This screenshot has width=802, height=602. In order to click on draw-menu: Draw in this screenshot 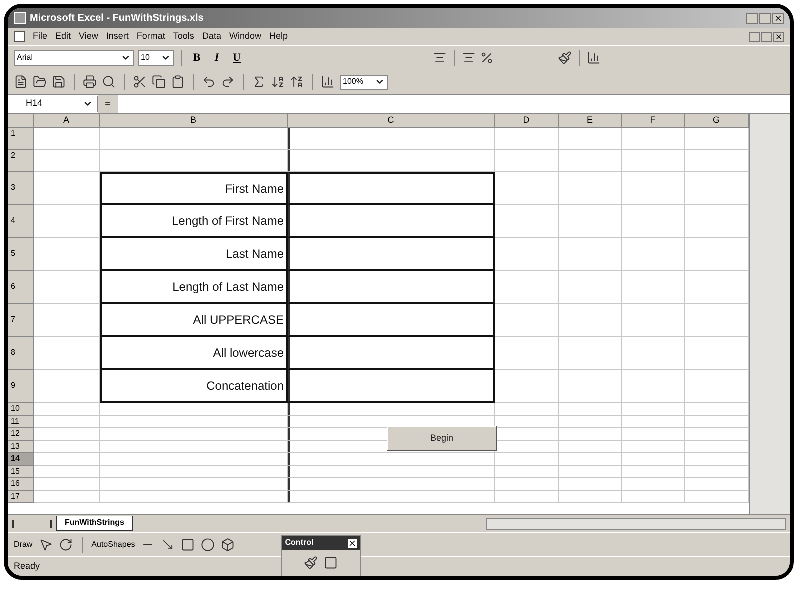, I will do `click(23, 544)`.